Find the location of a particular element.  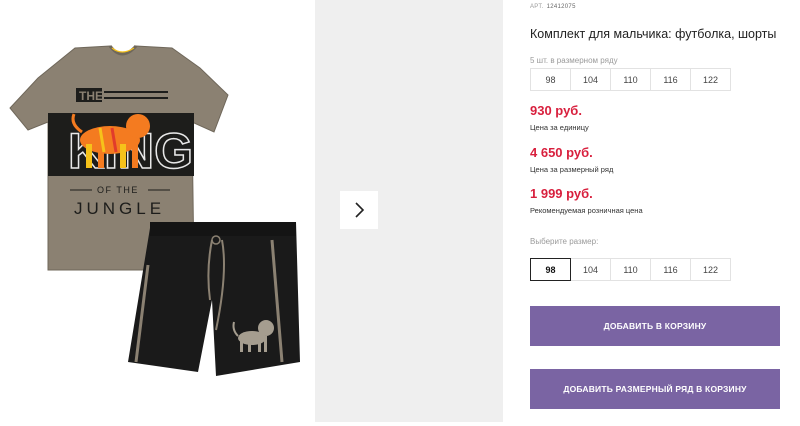

retail-price-note: Рекомендуемая розничная цена is located at coordinates (586, 210).